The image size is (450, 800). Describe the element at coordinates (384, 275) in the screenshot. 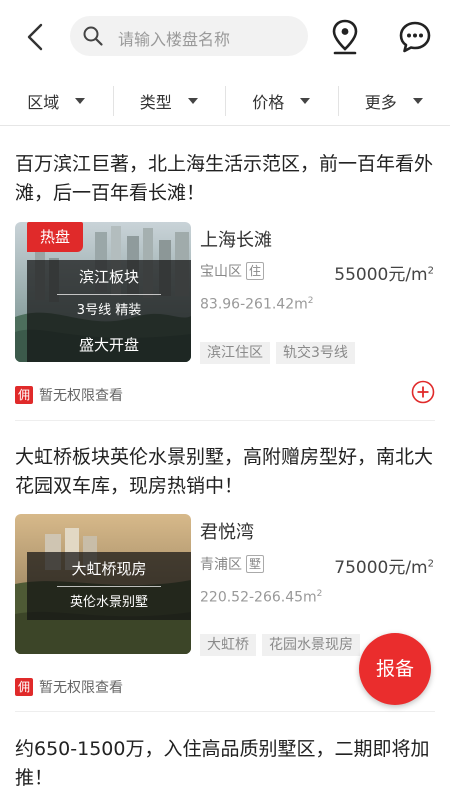

I see `listing-price: 55000元/m2` at that location.